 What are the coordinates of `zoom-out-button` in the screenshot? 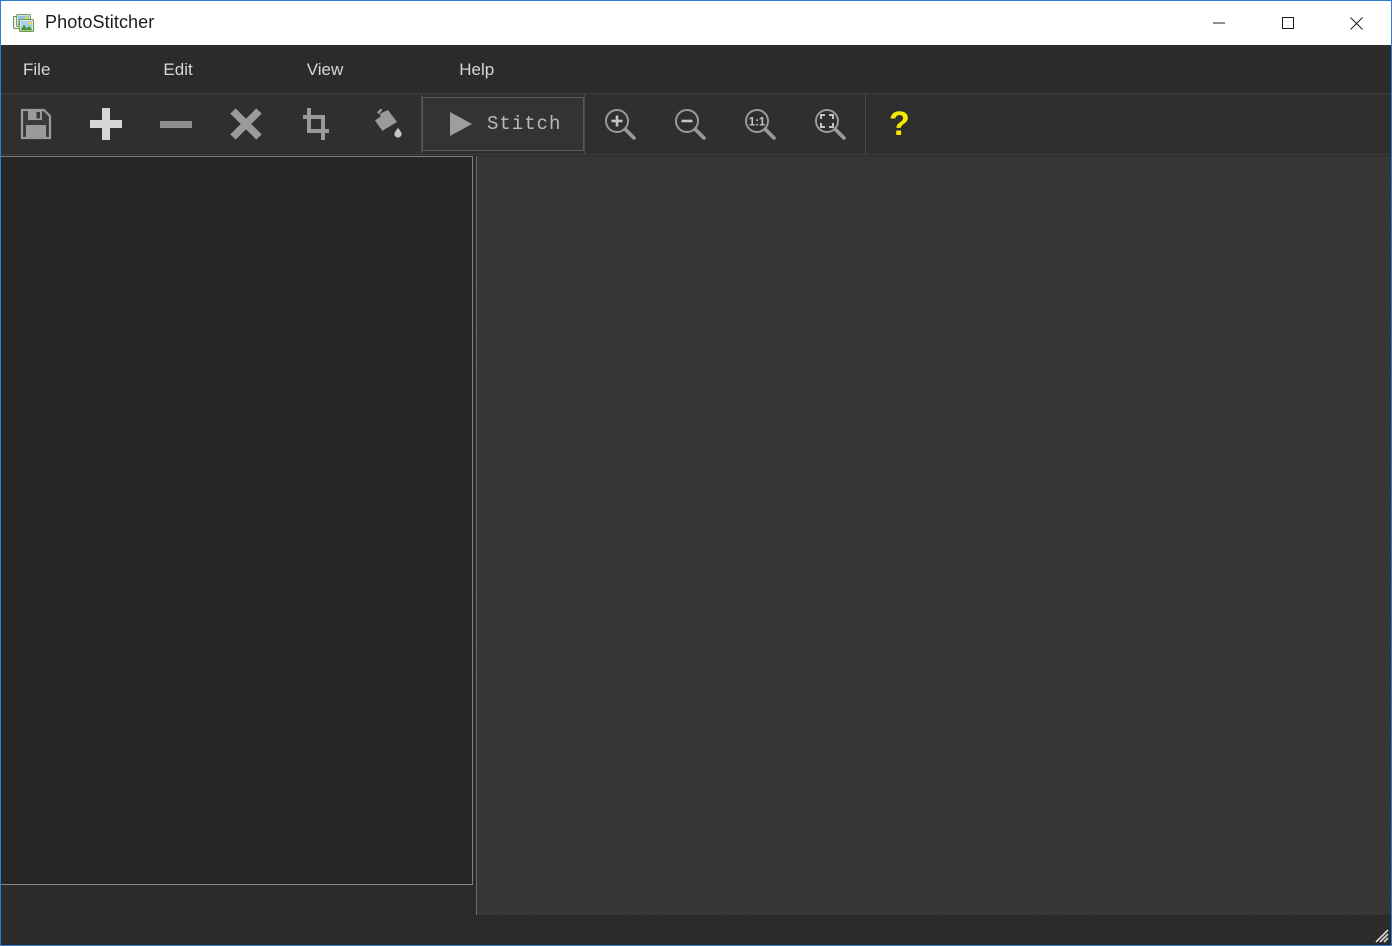 It's located at (690, 124).